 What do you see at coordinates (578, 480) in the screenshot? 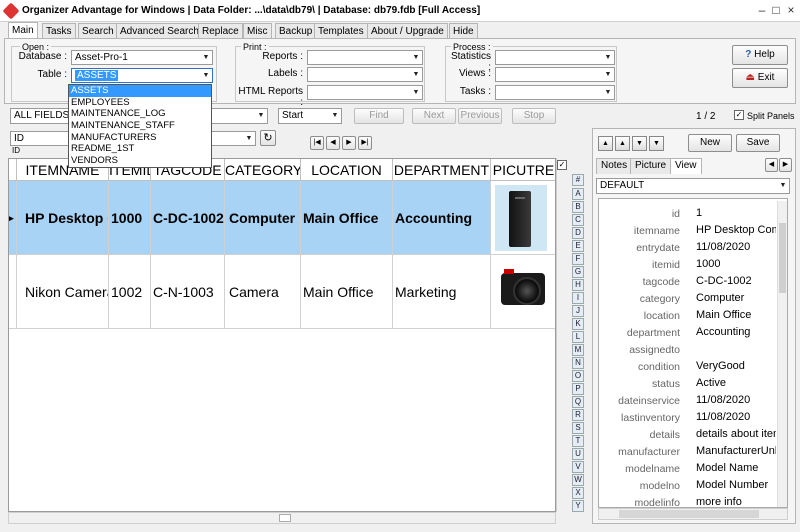
I see `alpha-index-item: W` at bounding box center [578, 480].